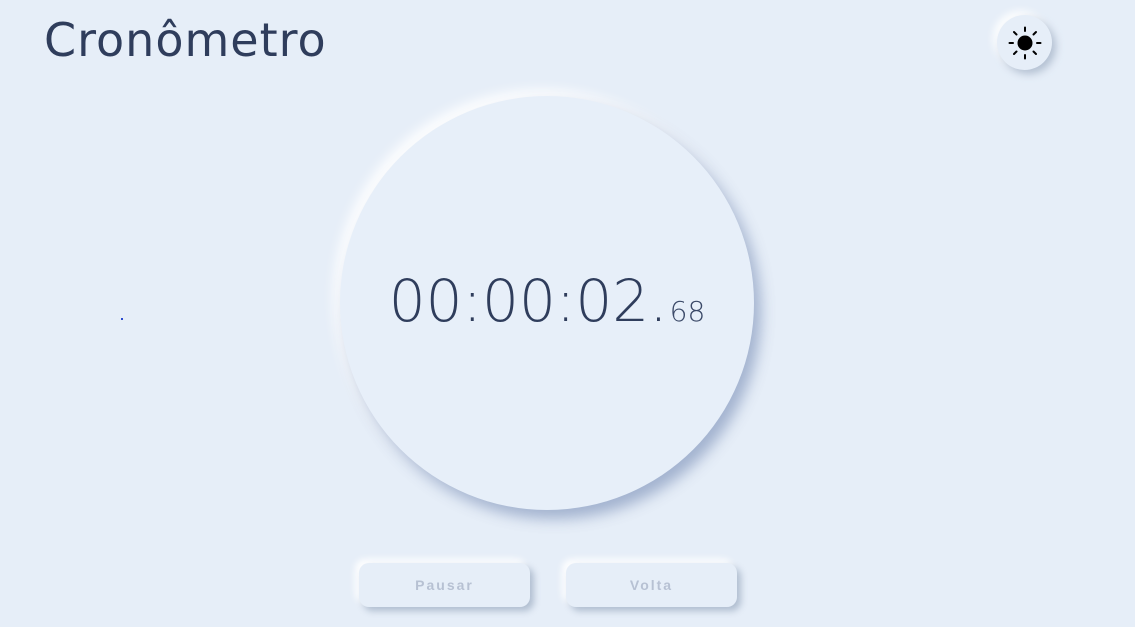 Image resolution: width=1135 pixels, height=627 pixels. I want to click on time-display: 00:00:02. 68, so click(547, 301).